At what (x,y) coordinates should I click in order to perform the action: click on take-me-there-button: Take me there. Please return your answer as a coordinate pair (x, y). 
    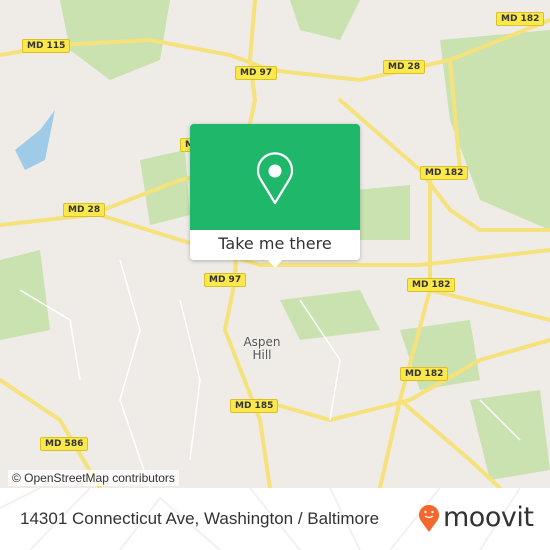
    Looking at the image, I should click on (275, 245).